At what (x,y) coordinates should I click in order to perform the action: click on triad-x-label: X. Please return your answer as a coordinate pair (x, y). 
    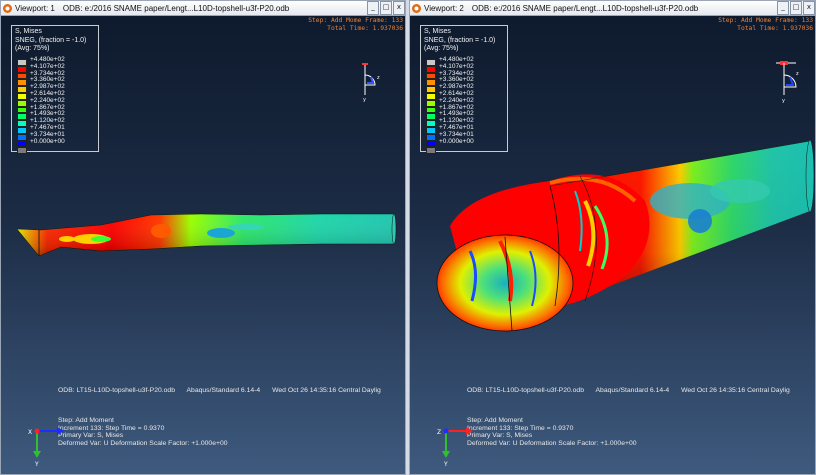
    Looking at the image, I should click on (30, 432).